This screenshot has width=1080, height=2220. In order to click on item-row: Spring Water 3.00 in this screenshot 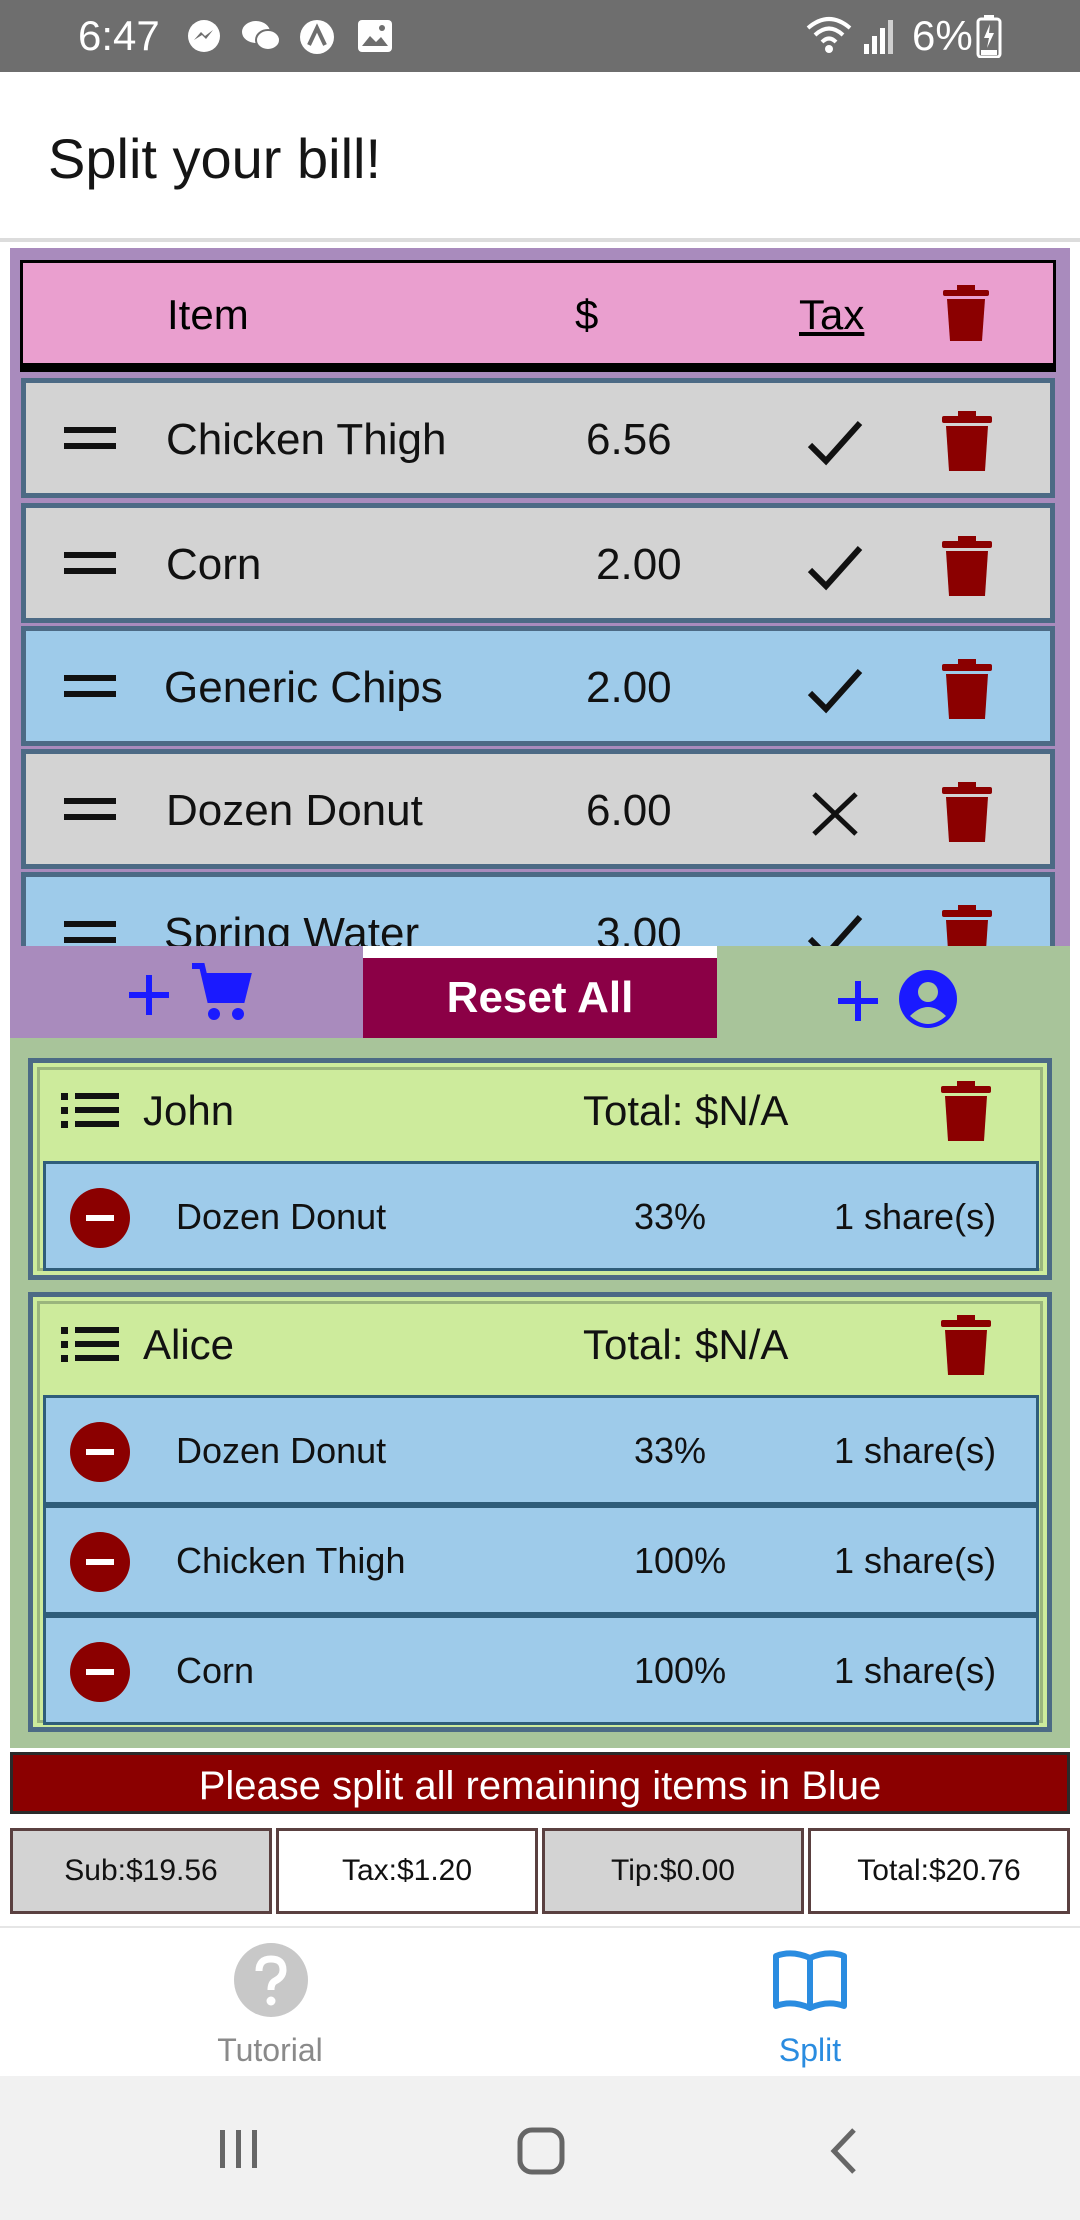, I will do `click(538, 909)`.